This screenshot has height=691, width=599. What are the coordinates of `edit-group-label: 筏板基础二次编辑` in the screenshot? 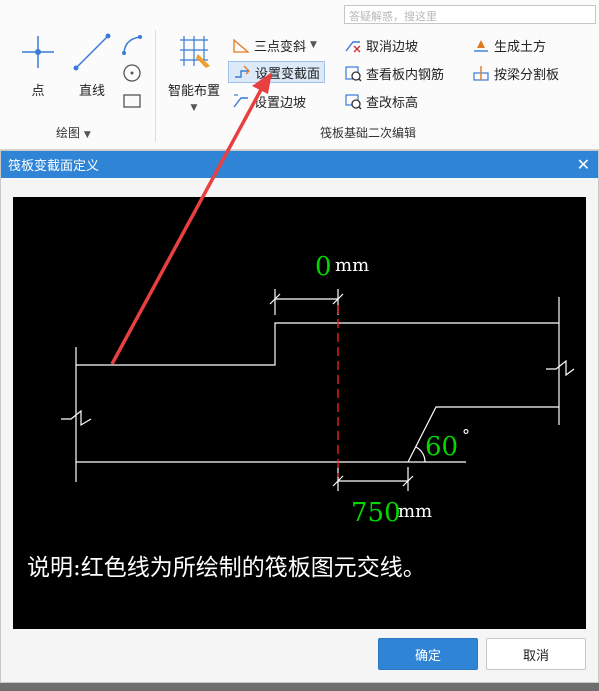 It's located at (368, 133).